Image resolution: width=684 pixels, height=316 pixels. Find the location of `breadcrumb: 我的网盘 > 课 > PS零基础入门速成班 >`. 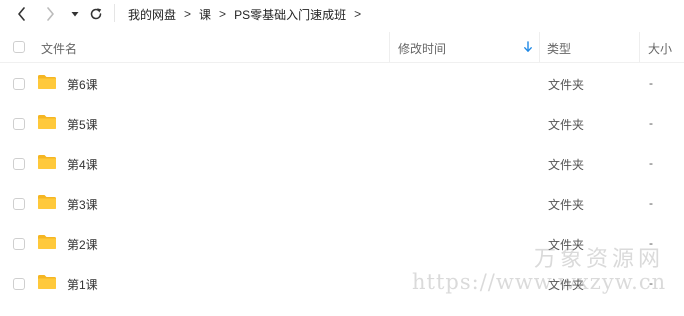

breadcrumb: 我的网盘 > 课 > PS零基础入门速成班 > is located at coordinates (248, 14).